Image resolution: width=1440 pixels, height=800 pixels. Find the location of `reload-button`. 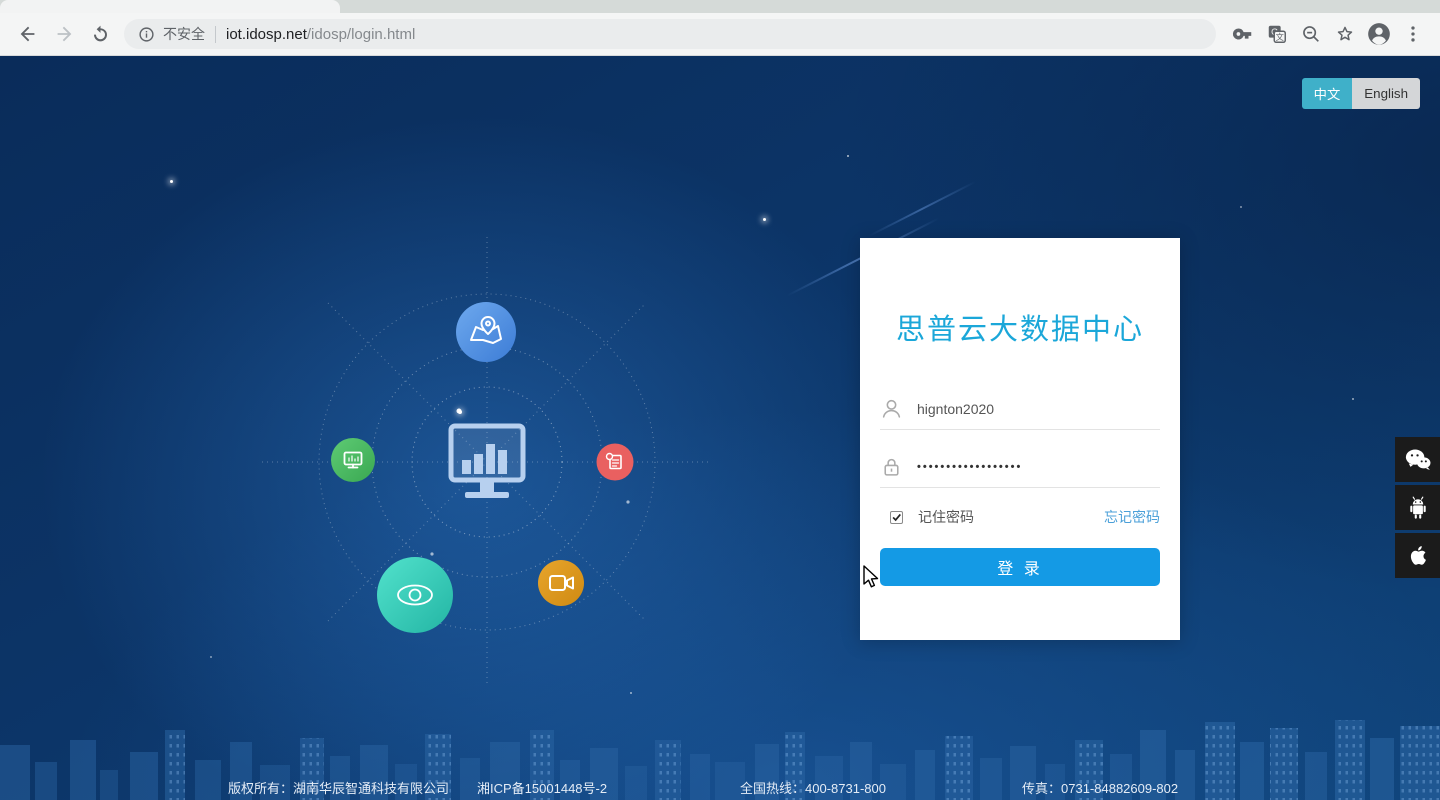

reload-button is located at coordinates (100, 34).